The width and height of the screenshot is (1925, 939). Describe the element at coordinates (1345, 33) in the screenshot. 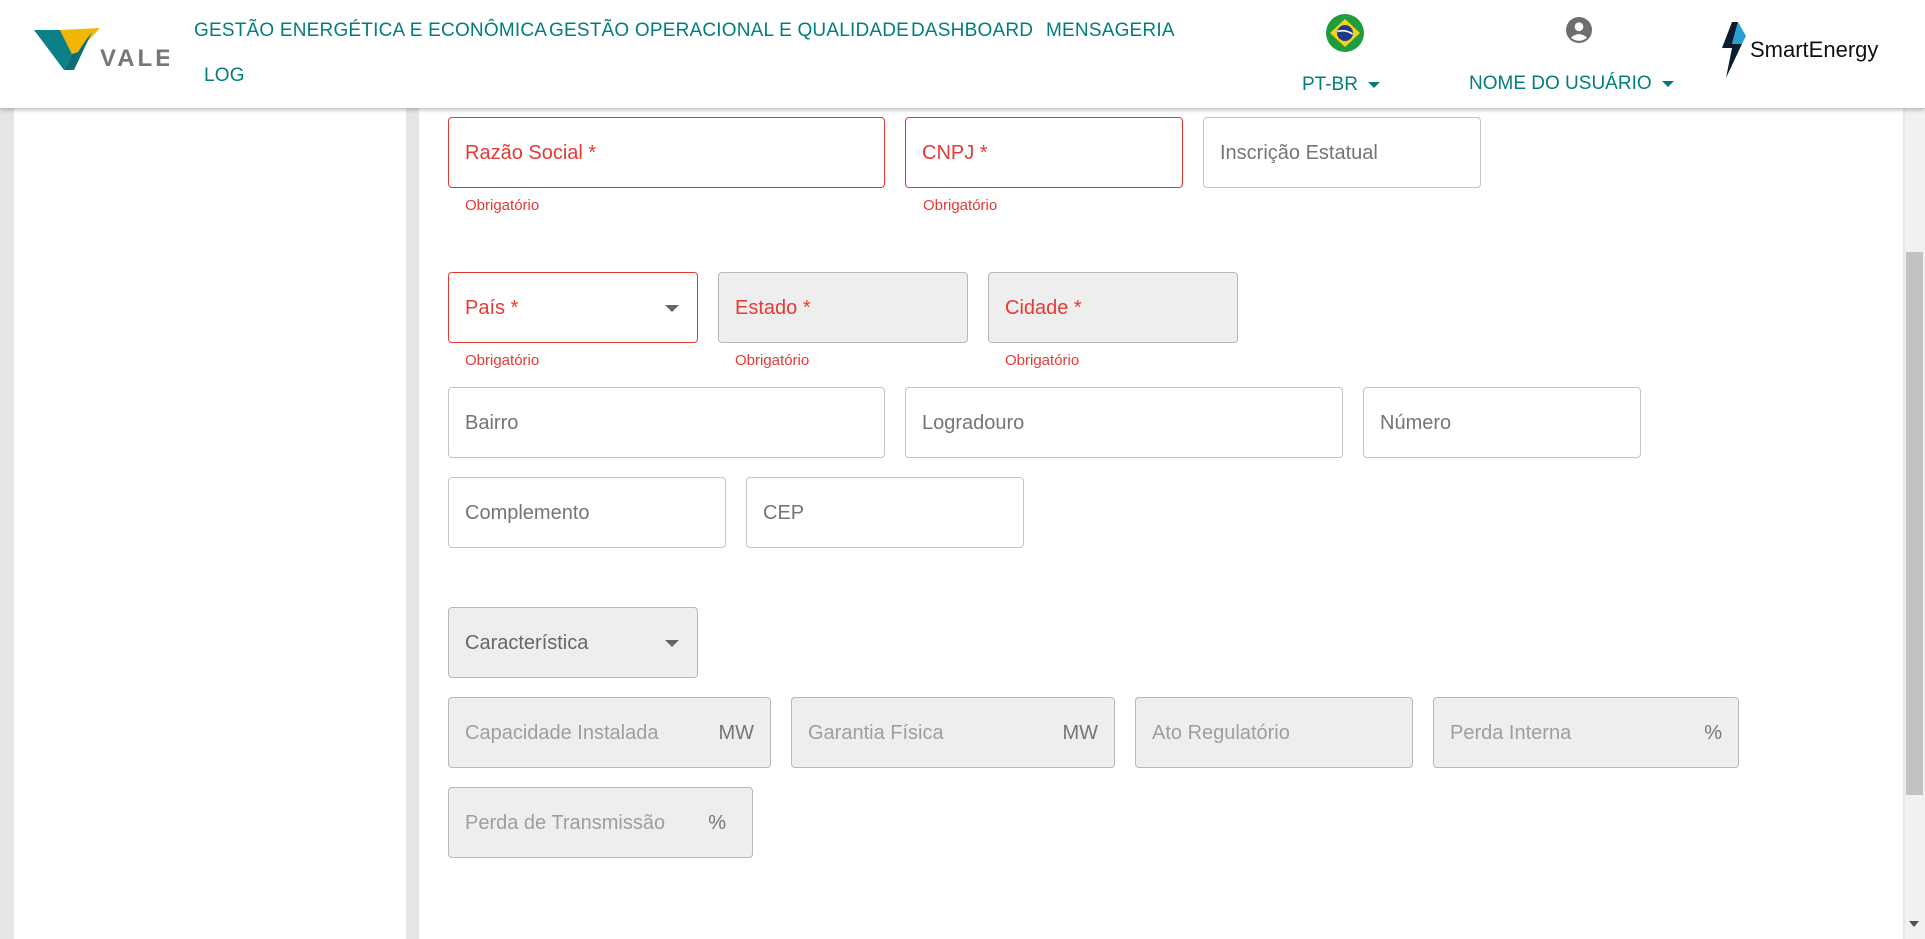

I see `brazil-flag-icon` at that location.